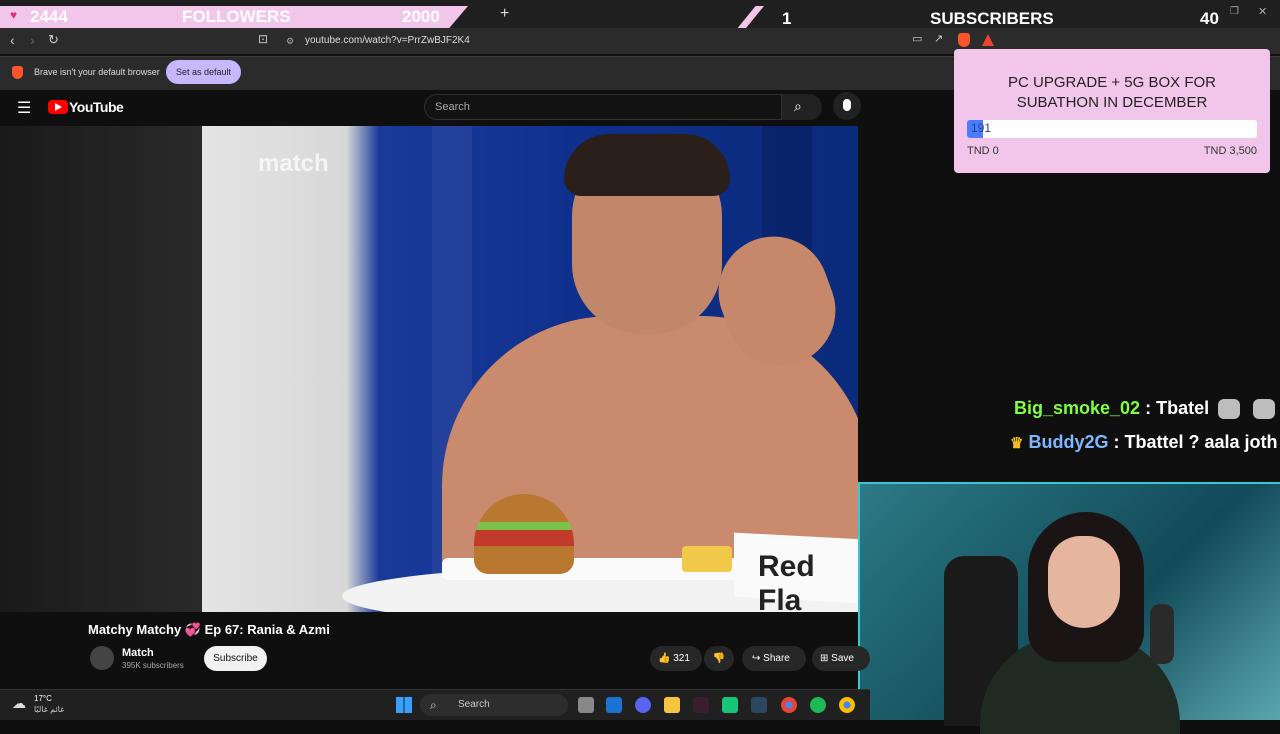 The height and width of the screenshot is (734, 1280). I want to click on windows-start-icon, so click(404, 705).